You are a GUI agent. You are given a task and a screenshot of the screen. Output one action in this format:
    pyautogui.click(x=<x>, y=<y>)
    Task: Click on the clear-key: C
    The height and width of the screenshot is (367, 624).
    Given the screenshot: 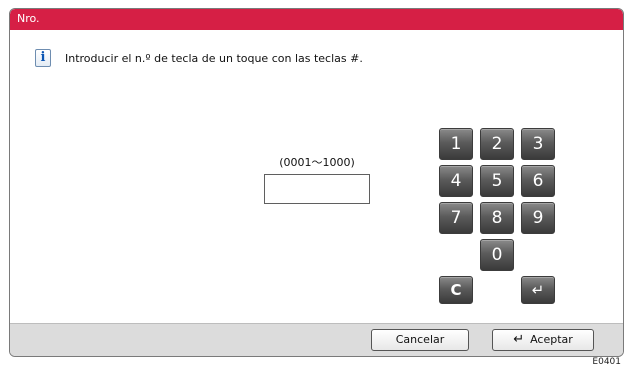 What is the action you would take?
    pyautogui.click(x=456, y=290)
    